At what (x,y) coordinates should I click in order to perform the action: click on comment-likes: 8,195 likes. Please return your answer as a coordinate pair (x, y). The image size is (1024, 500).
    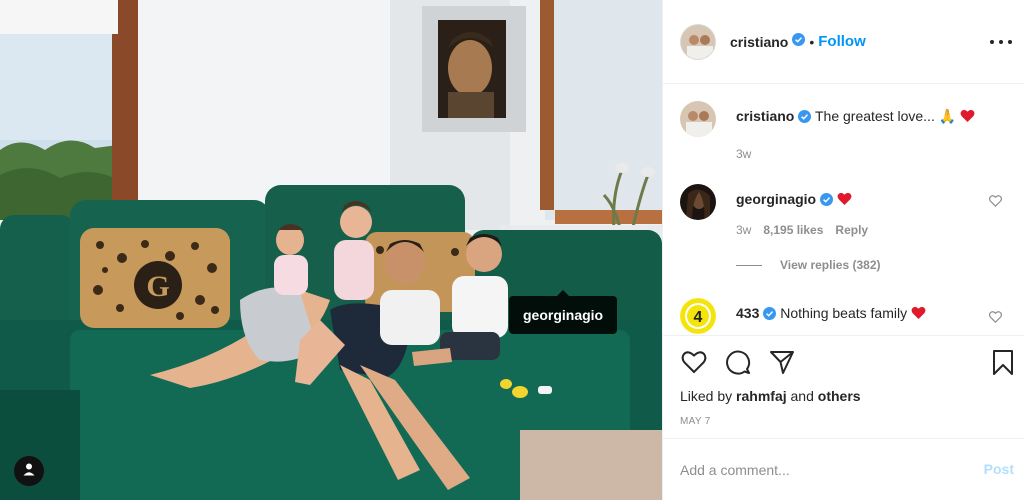
    Looking at the image, I should click on (793, 230).